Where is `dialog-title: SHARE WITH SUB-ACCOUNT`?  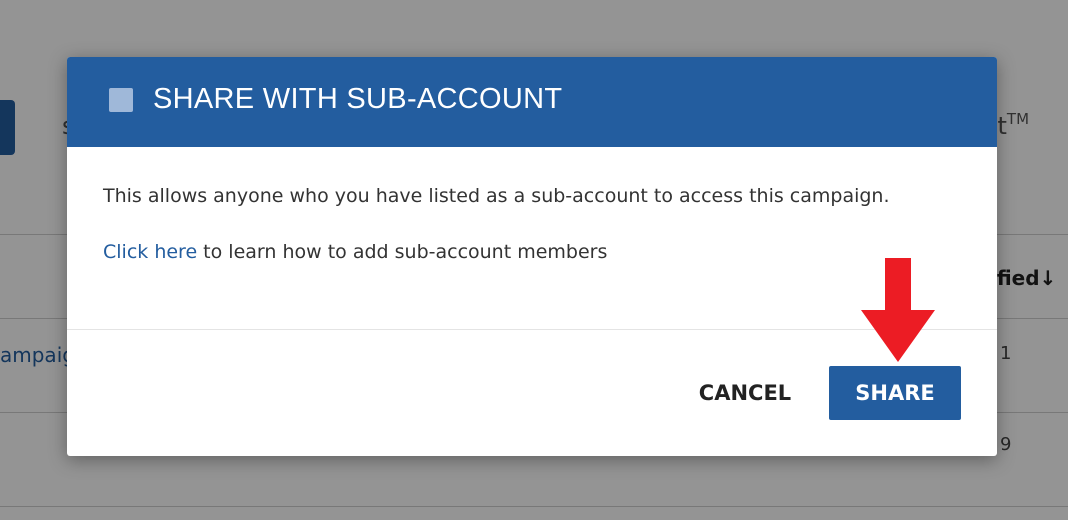 dialog-title: SHARE WITH SUB-ACCOUNT is located at coordinates (358, 99).